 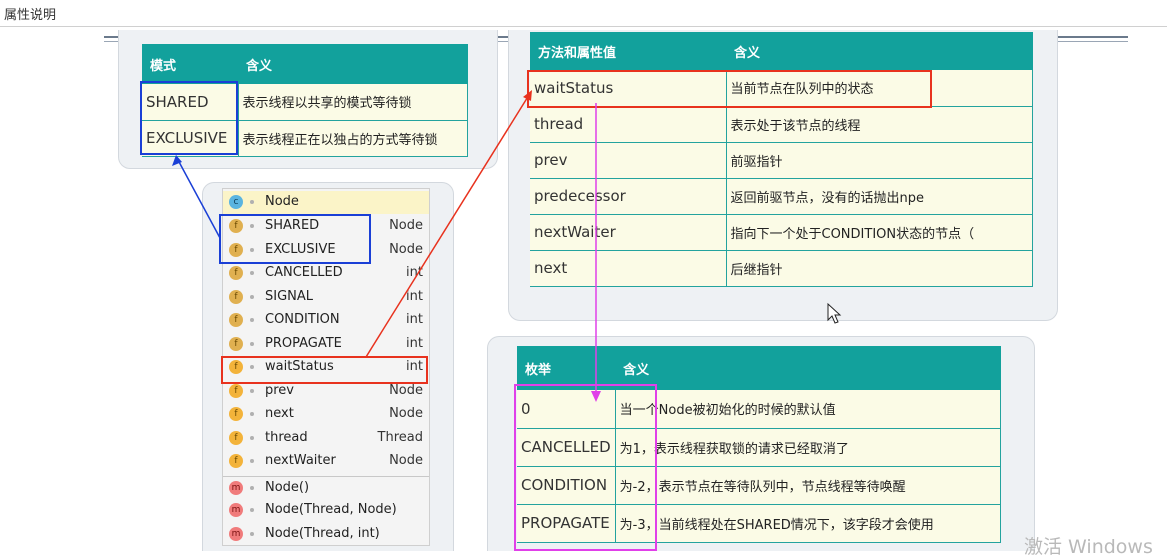 I want to click on enum-value-cell: CONDITION, so click(x=566, y=485).